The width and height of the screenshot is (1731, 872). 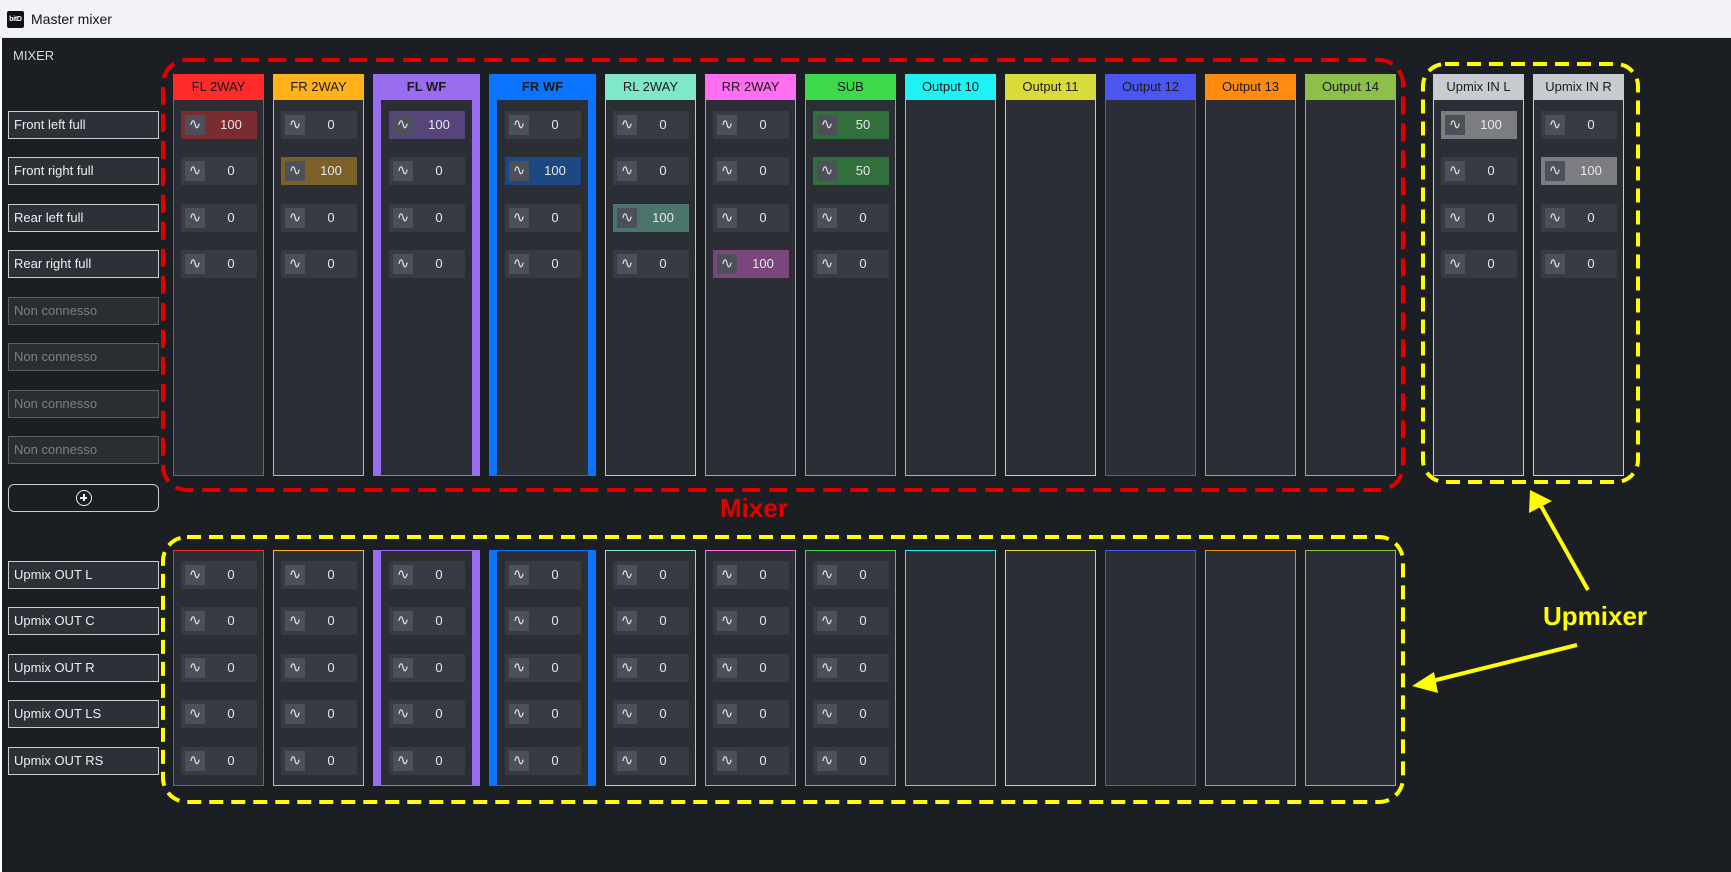 What do you see at coordinates (83, 668) in the screenshot?
I see `upmix-input-label: Upmix OUT R` at bounding box center [83, 668].